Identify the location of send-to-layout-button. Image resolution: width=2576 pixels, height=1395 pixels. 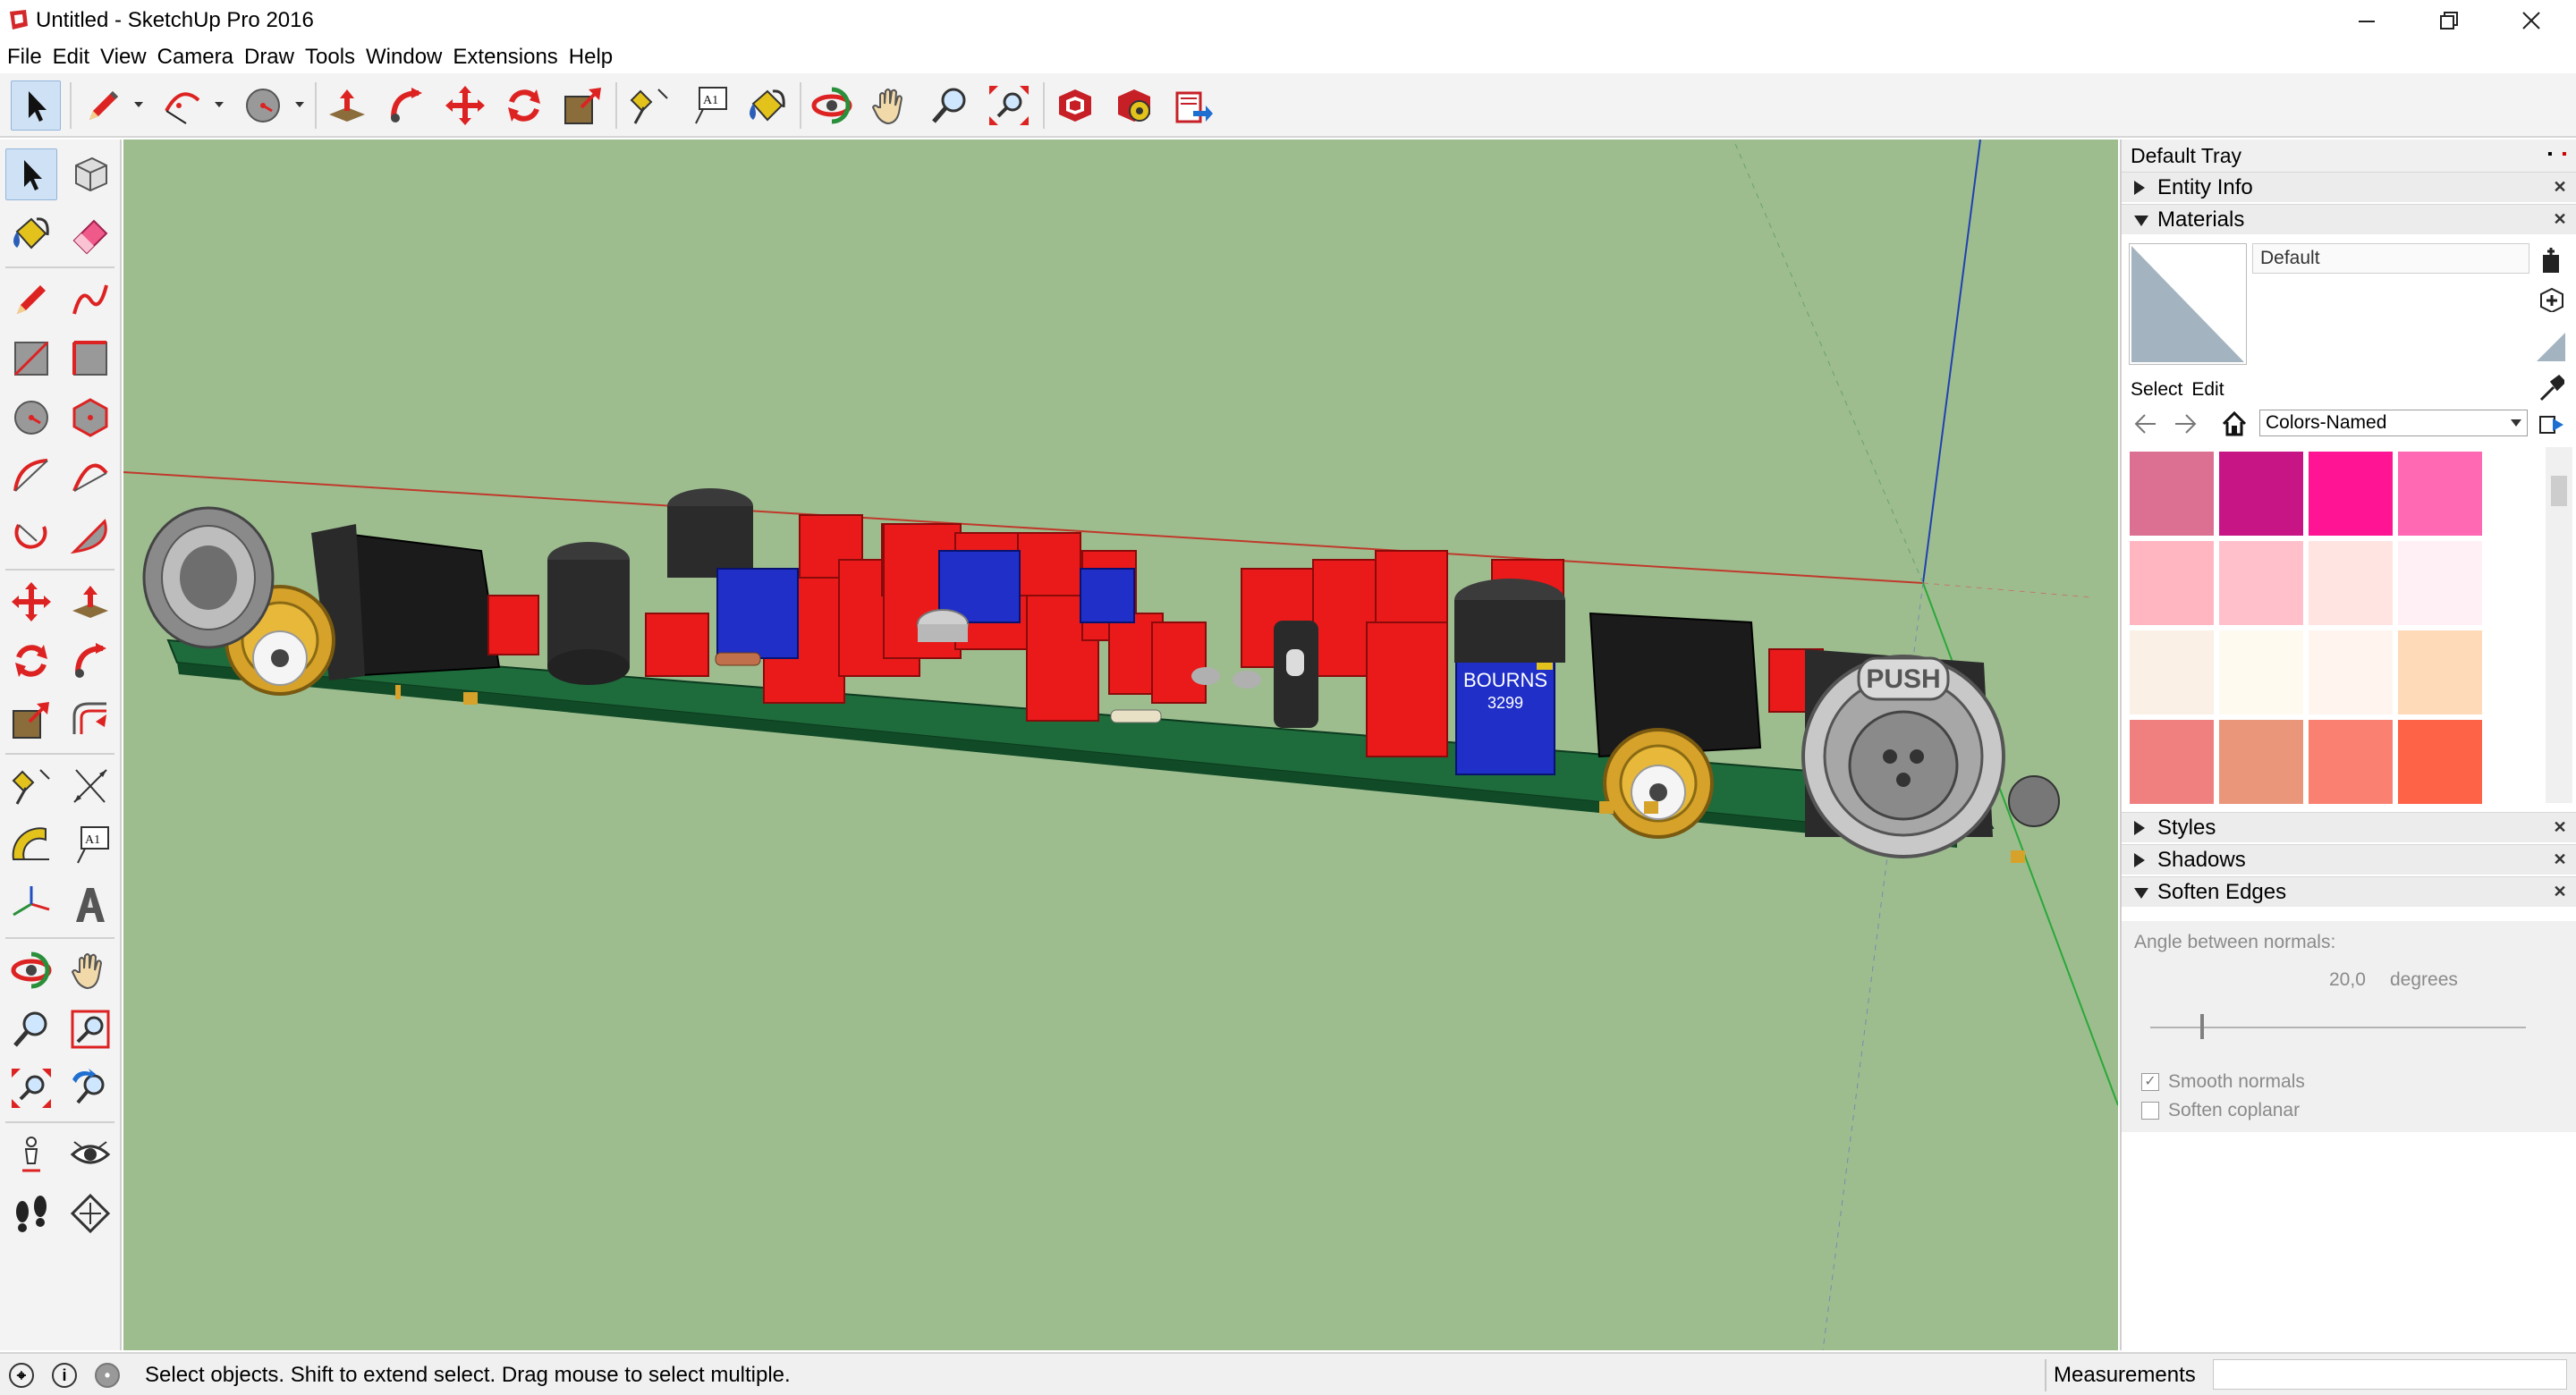
(1193, 105).